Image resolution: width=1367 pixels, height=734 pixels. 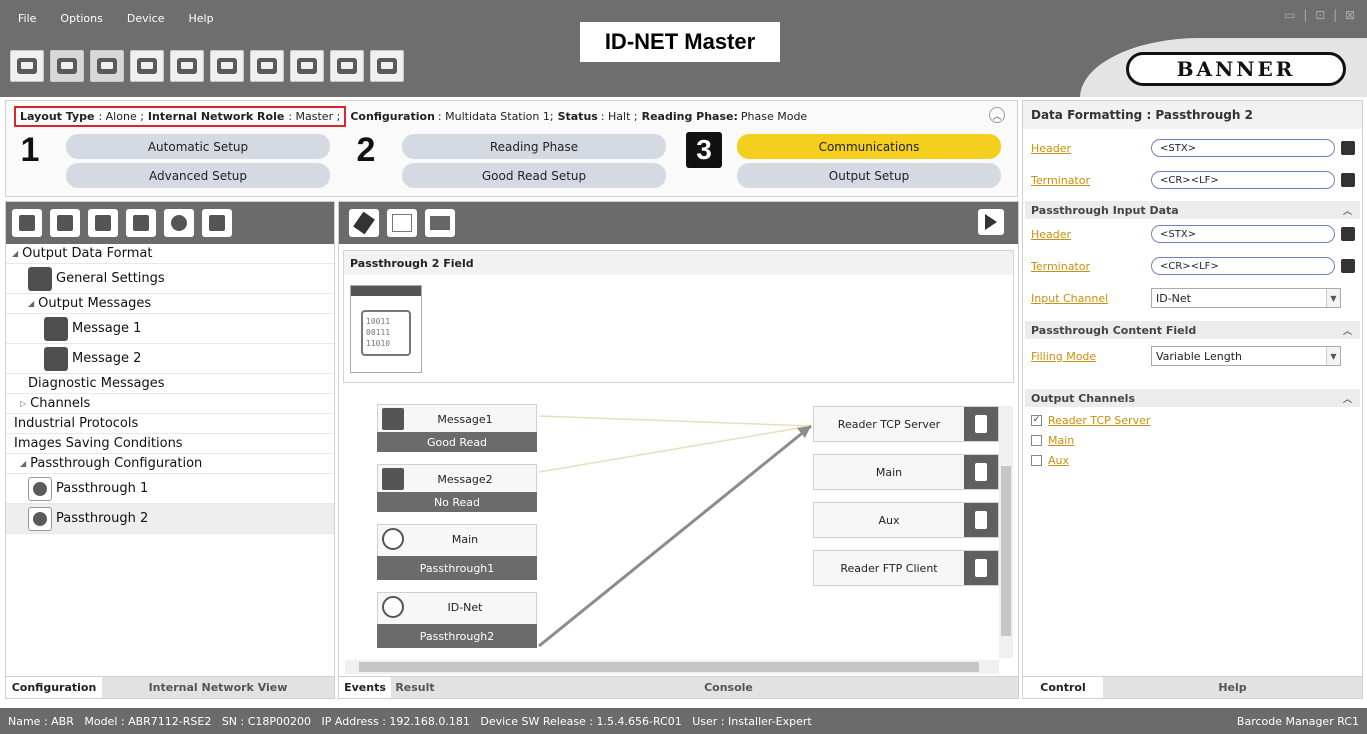 I want to click on output-channel-reader-tcp: ✓ Reader TCP Server, so click(x=1090, y=420).